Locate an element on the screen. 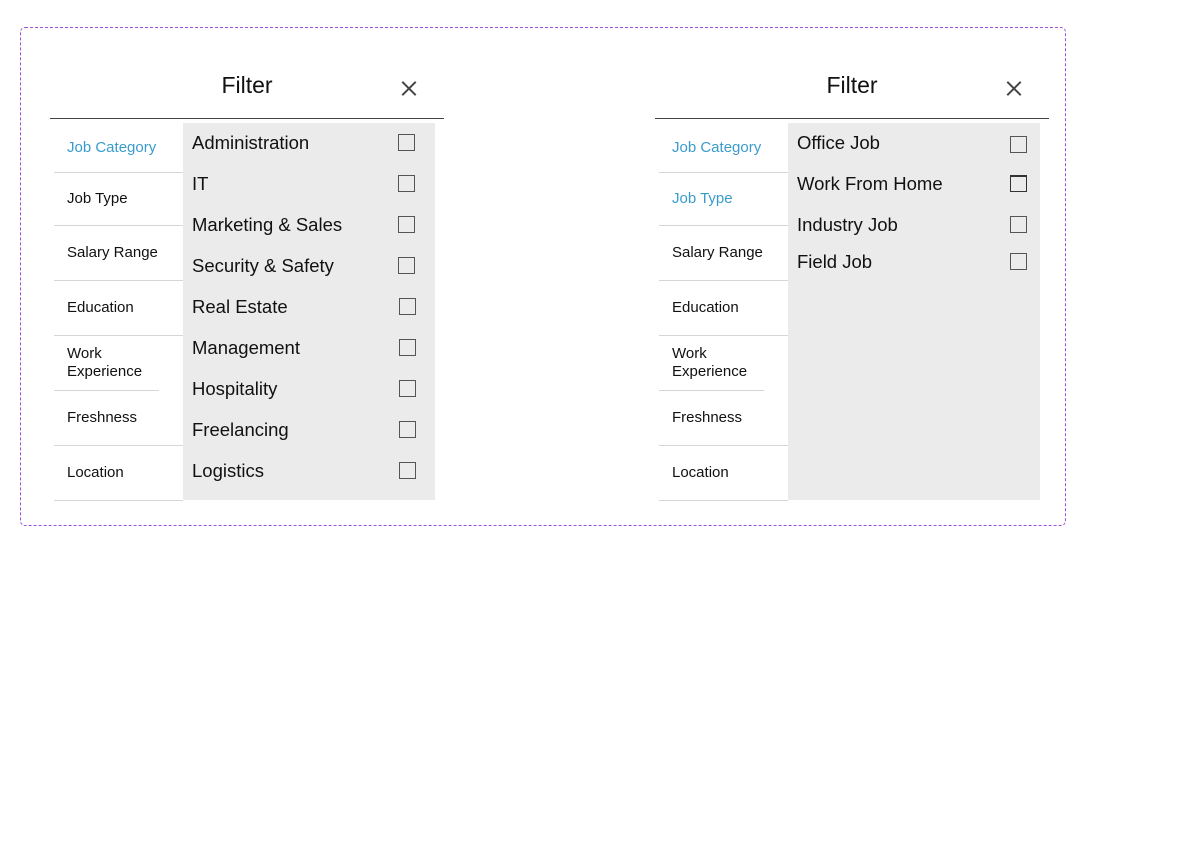 The height and width of the screenshot is (852, 1187). option-label: Management is located at coordinates (246, 347).